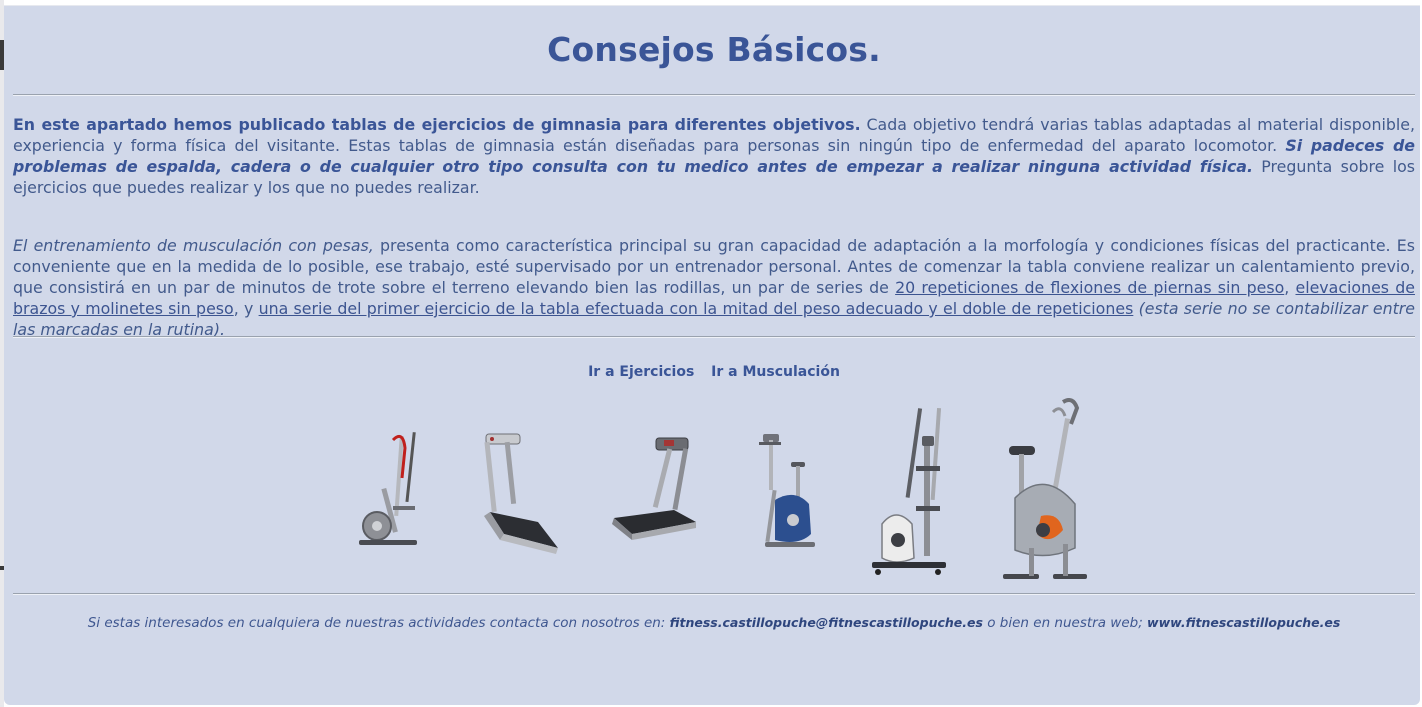  What do you see at coordinates (787, 490) in the screenshot?
I see `exercise-bike-1-image` at bounding box center [787, 490].